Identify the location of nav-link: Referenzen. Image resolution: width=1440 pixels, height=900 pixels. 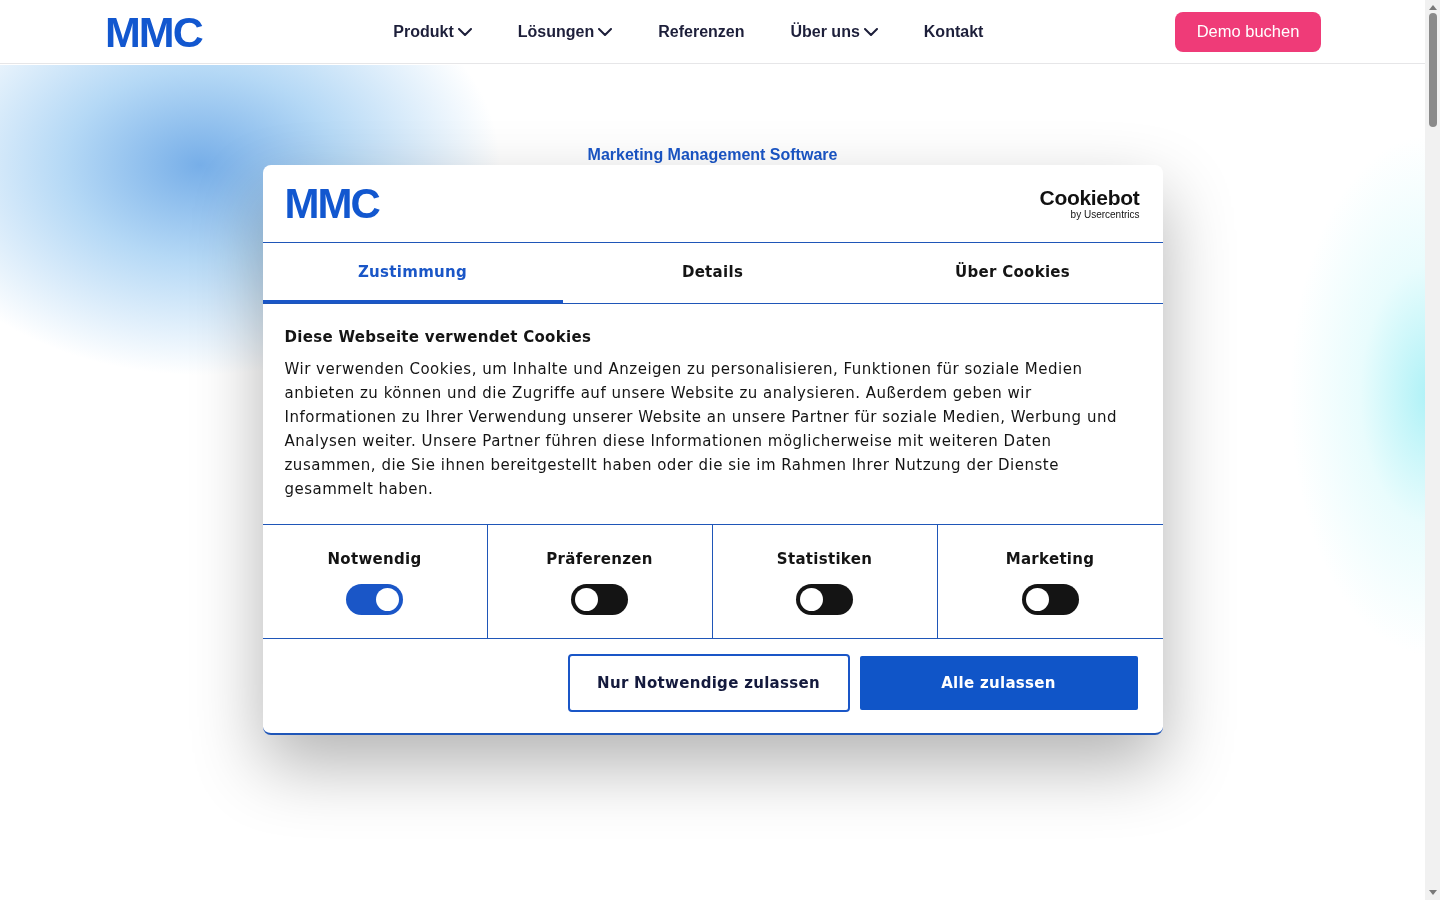
(701, 31).